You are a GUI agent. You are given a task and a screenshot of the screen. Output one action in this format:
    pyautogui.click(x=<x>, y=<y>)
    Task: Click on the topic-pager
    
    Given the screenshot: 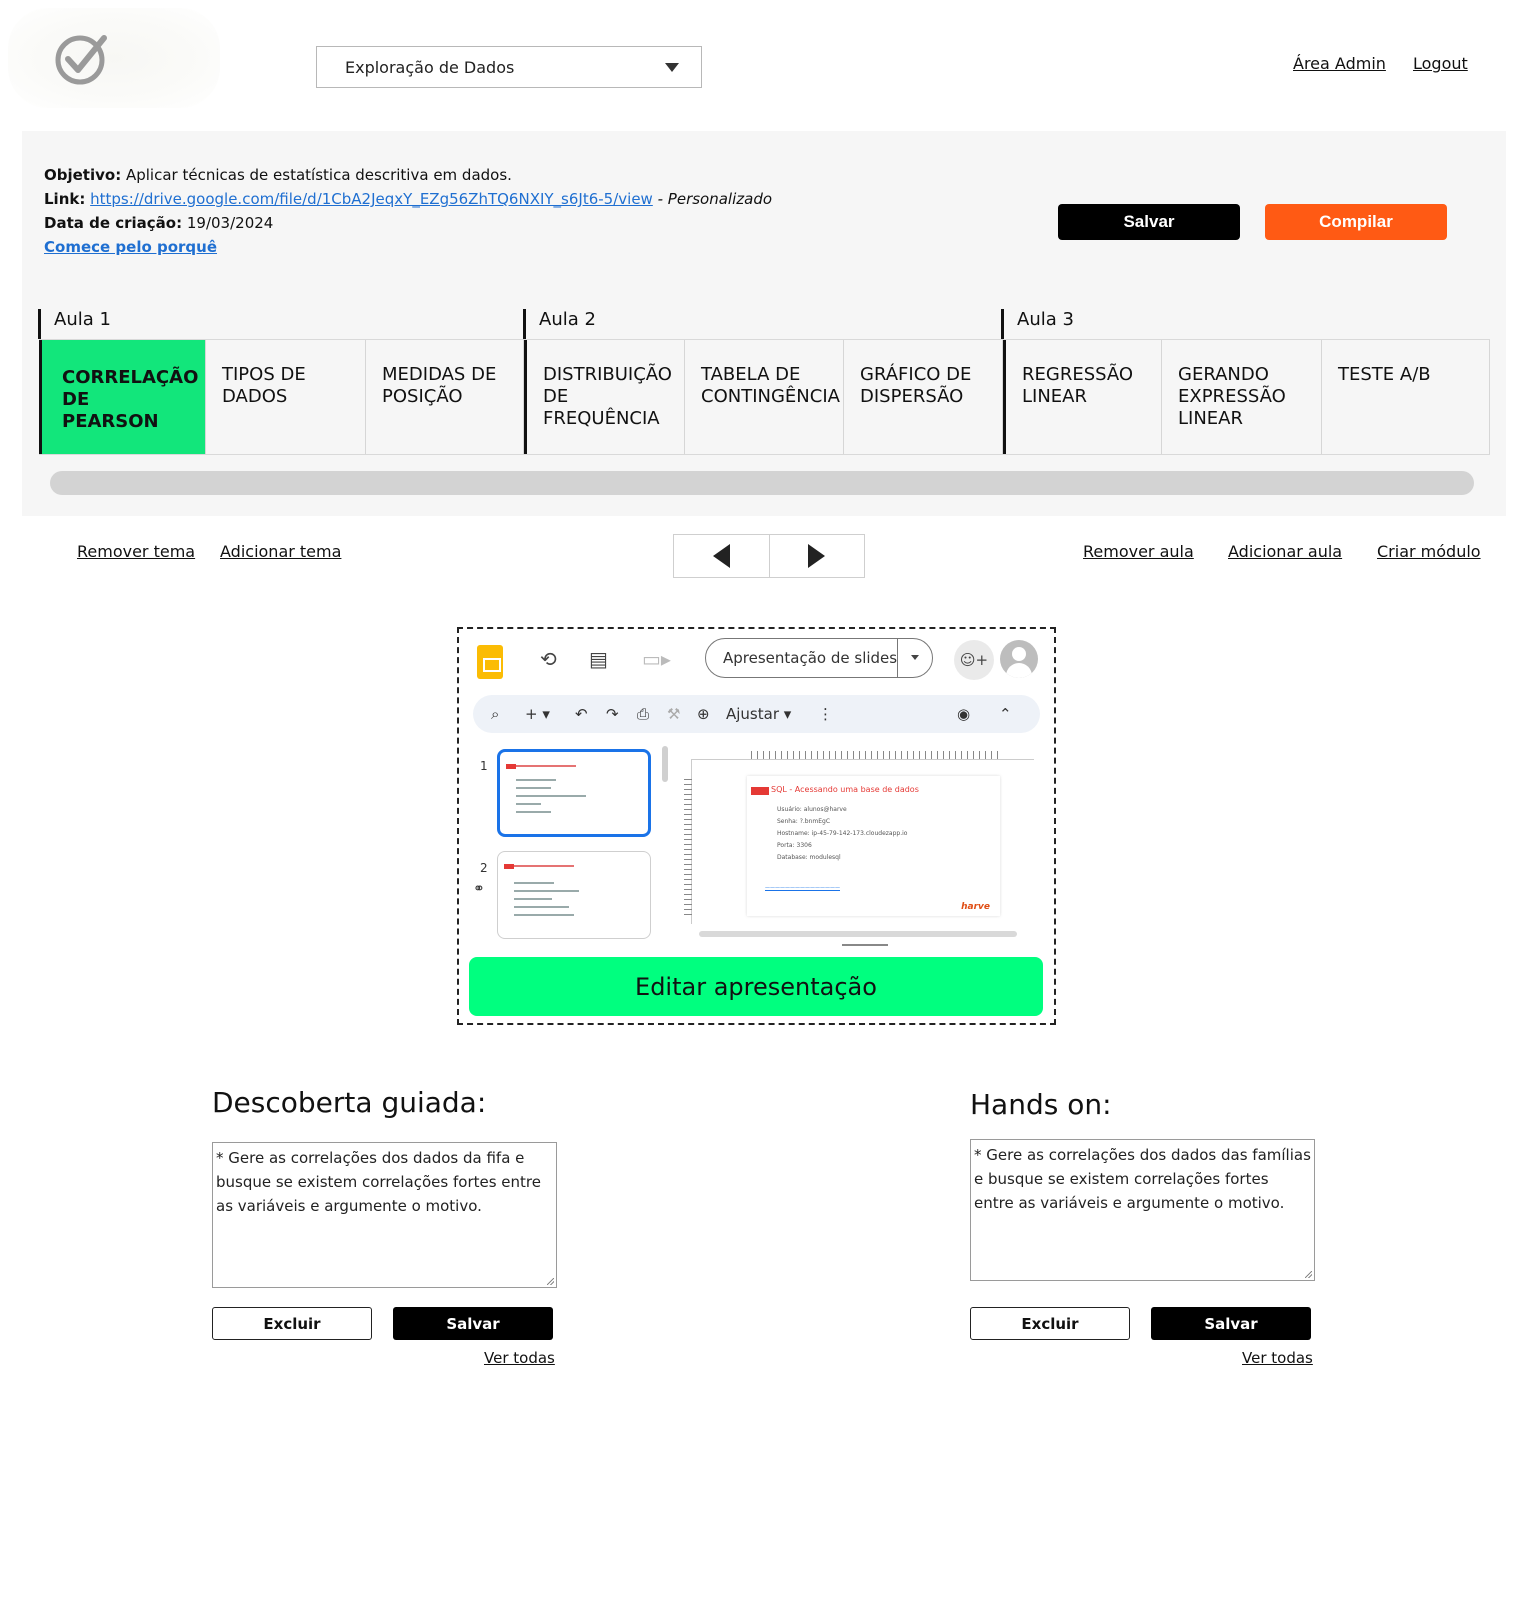 What is the action you would take?
    pyautogui.click(x=769, y=556)
    